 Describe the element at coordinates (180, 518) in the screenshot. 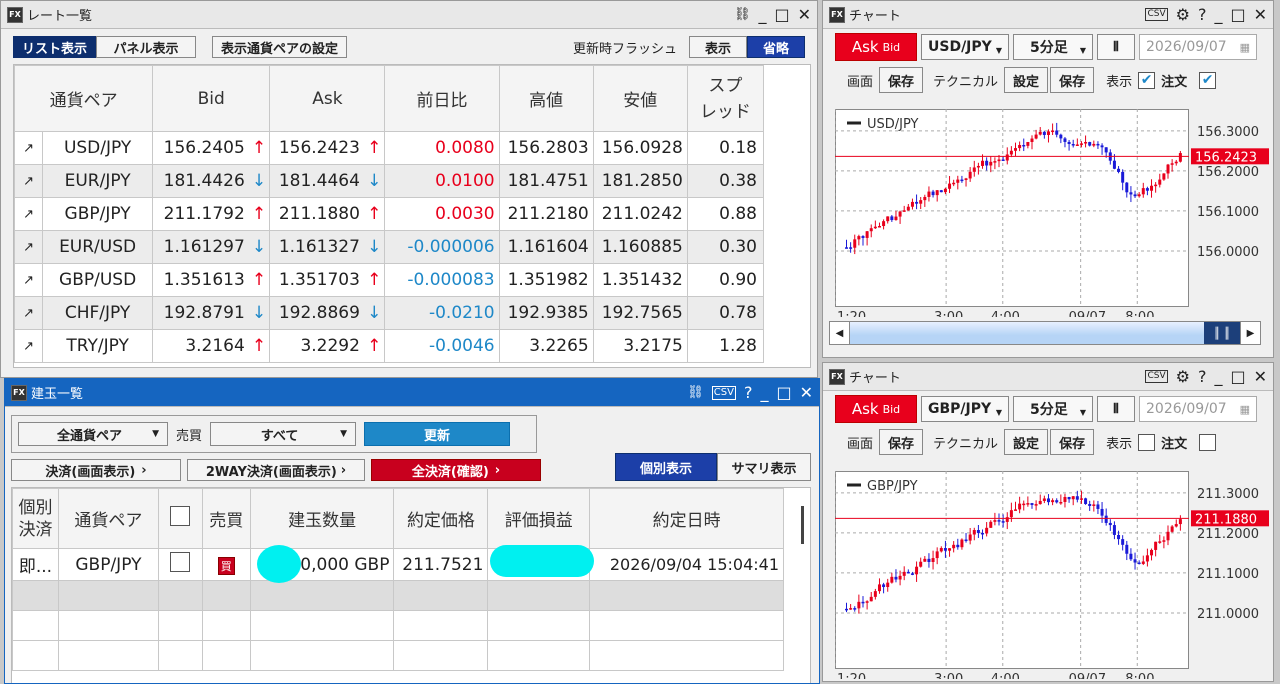

I see `select-all-checkbox` at that location.